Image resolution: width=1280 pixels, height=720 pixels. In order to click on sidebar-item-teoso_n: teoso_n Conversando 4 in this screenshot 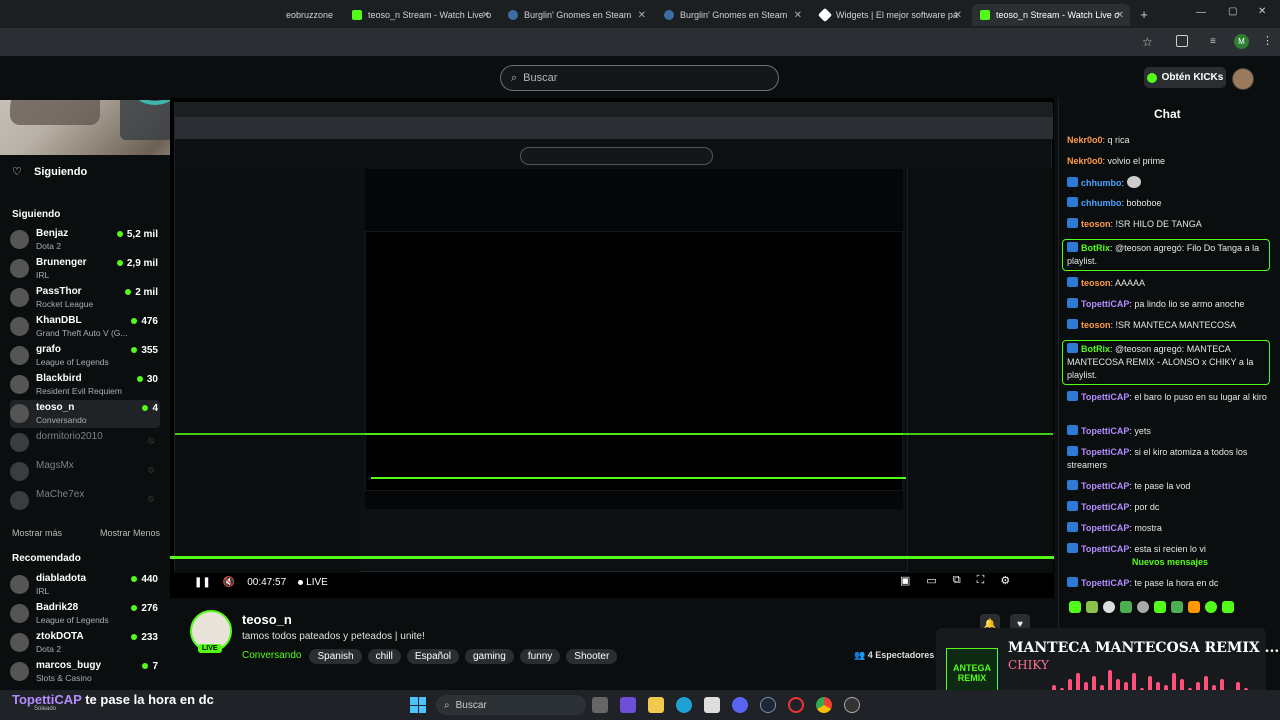, I will do `click(85, 414)`.